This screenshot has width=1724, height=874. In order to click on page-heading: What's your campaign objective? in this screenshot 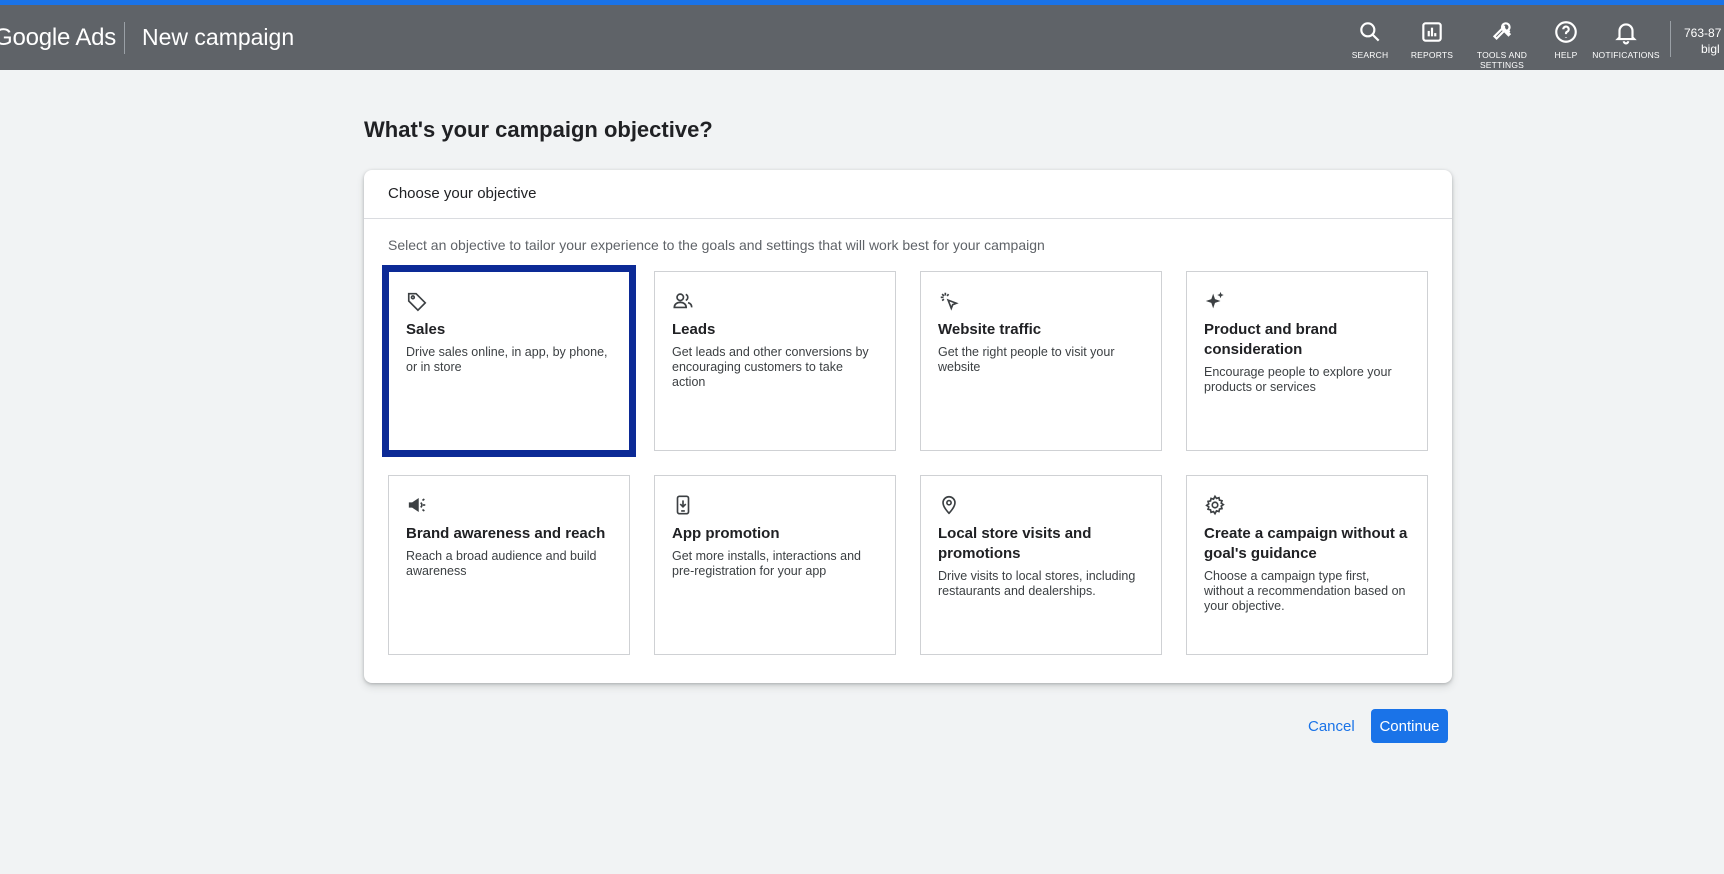, I will do `click(538, 129)`.